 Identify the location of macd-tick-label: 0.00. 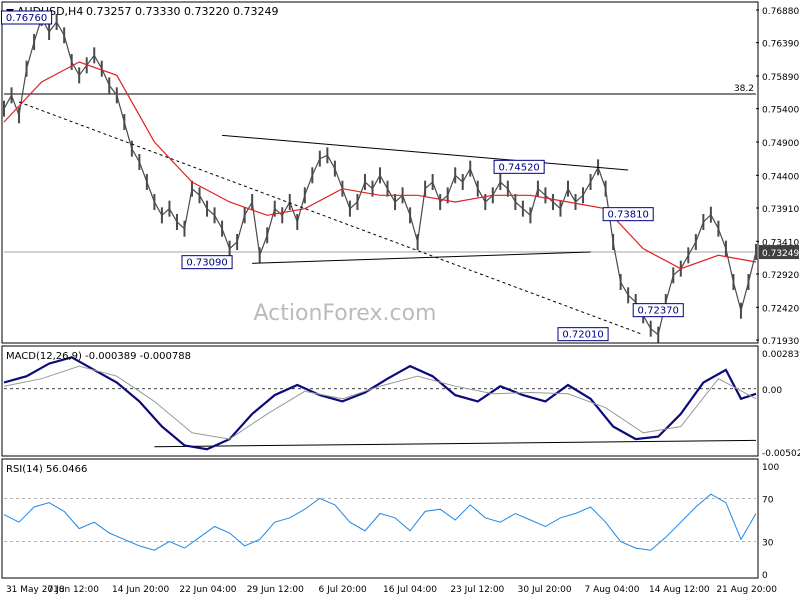
(772, 391).